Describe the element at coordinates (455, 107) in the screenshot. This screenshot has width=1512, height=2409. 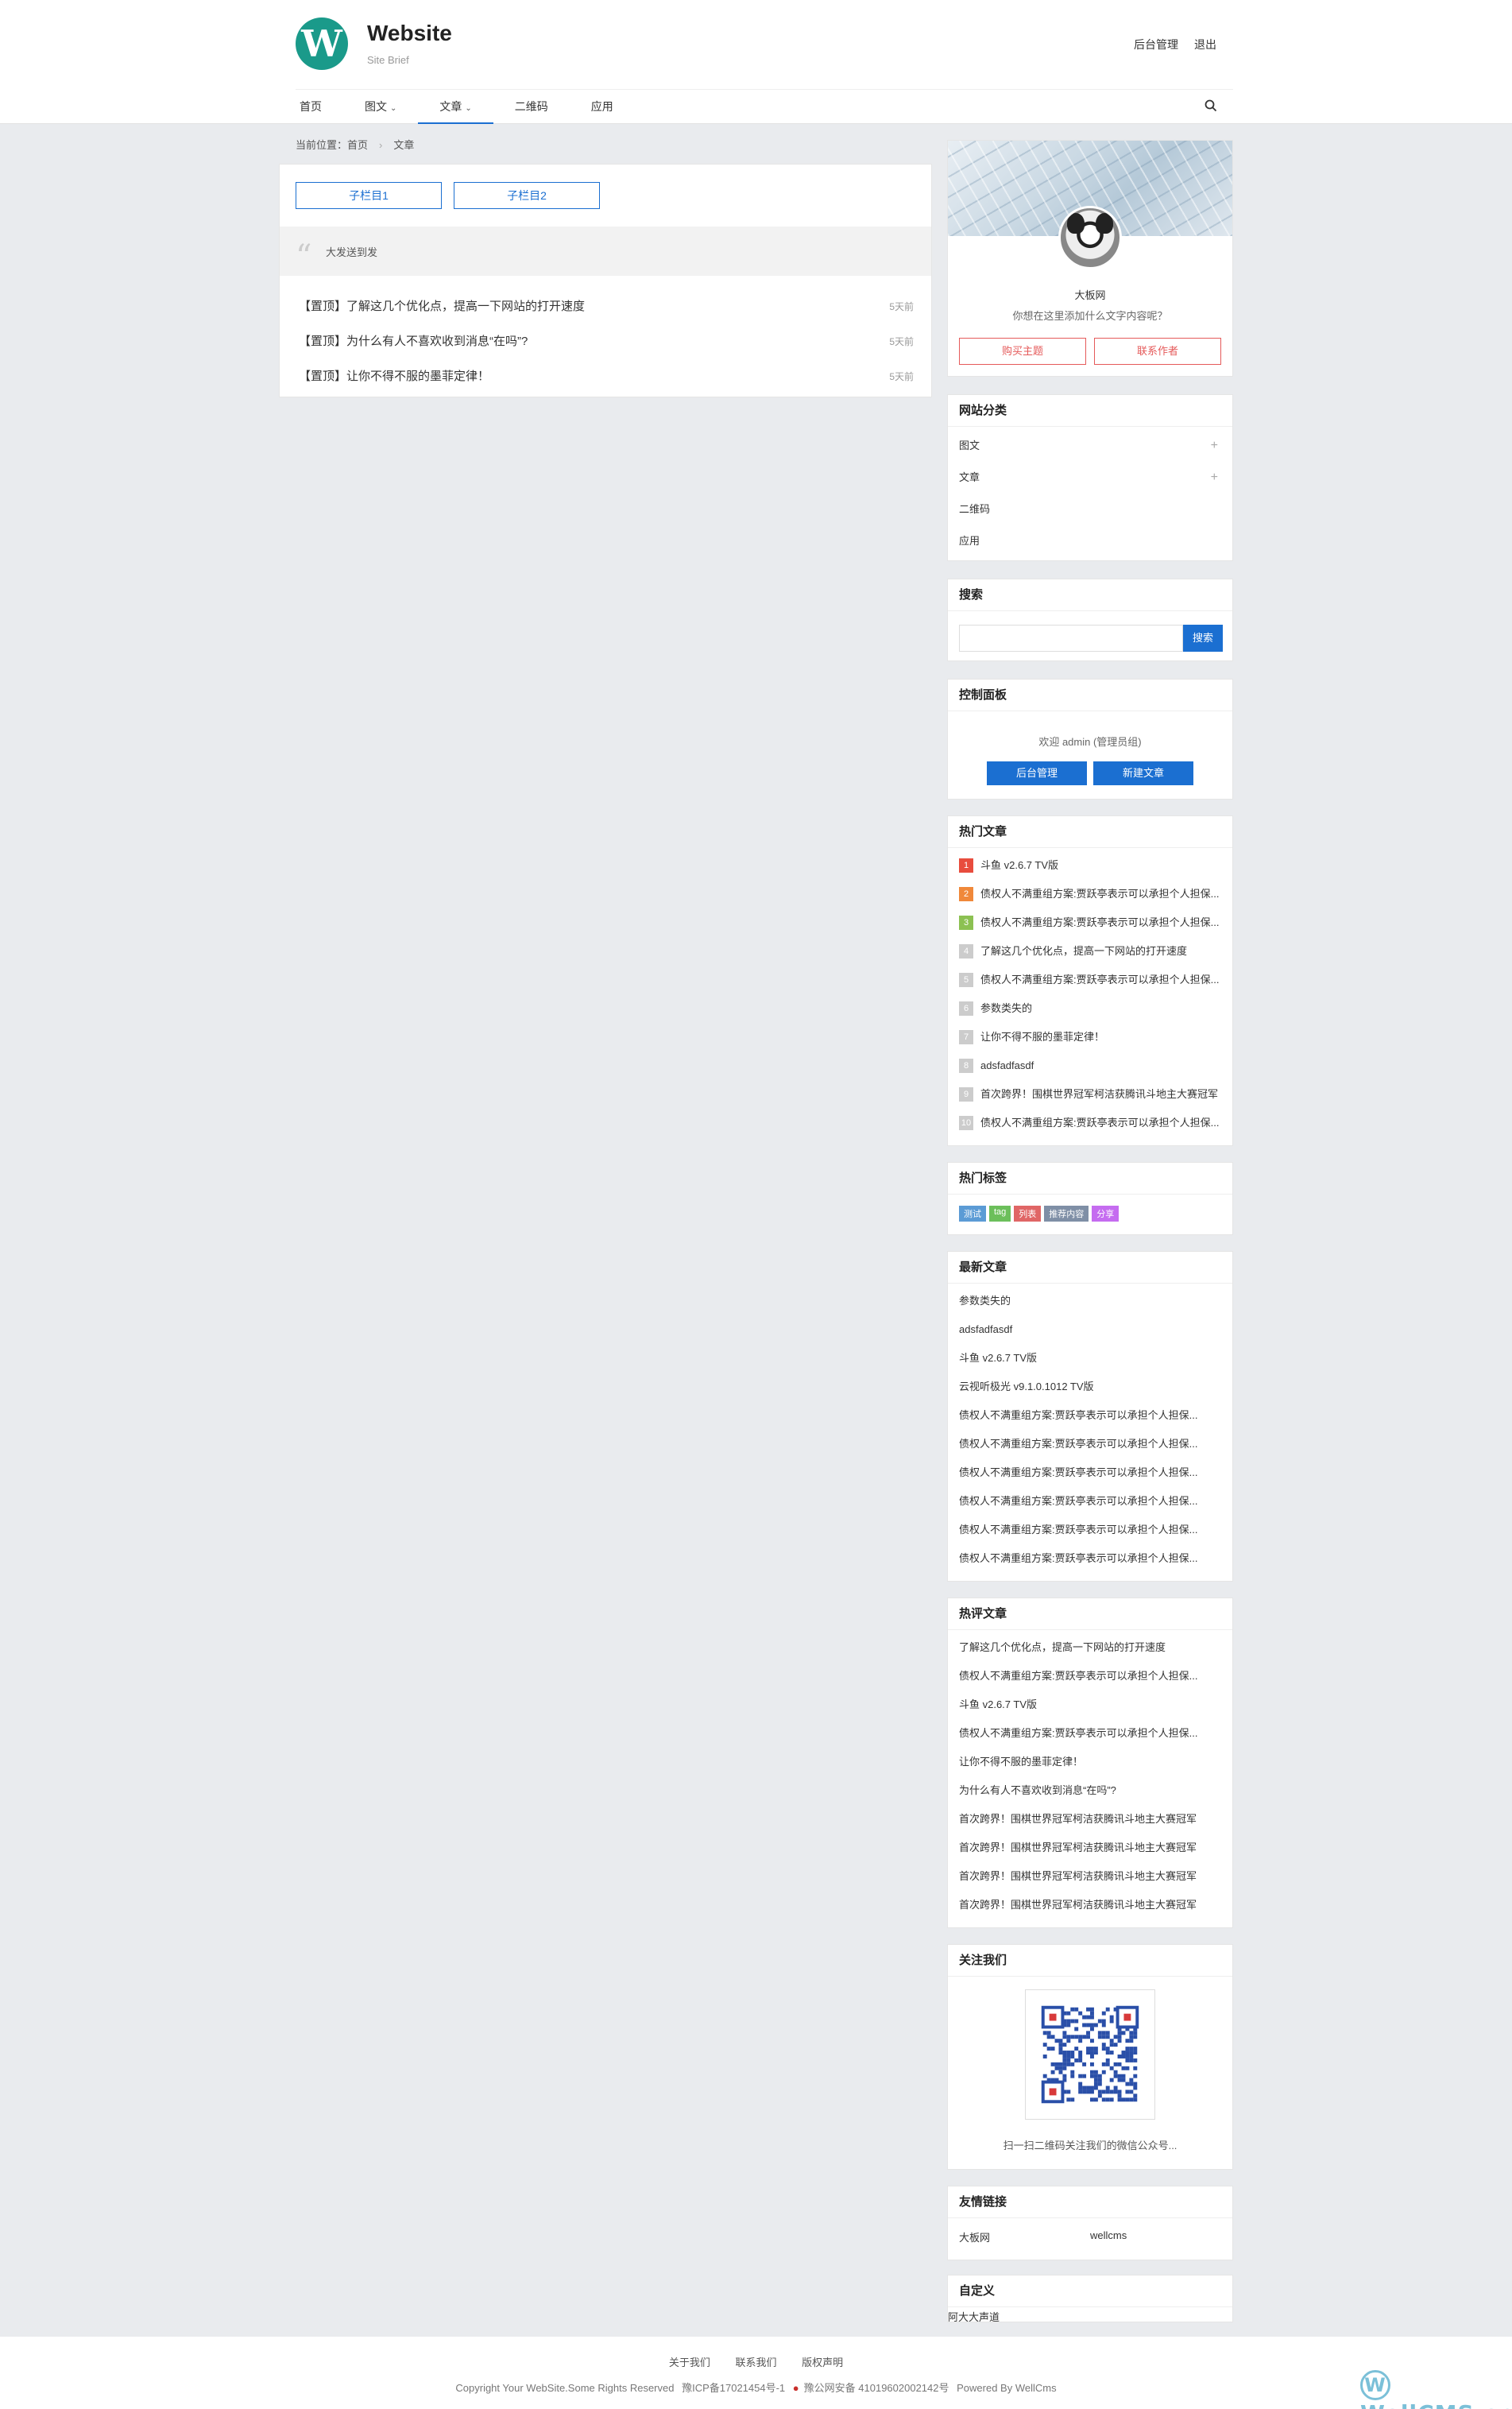
I see `nav-item-articles: 文章 ⌄` at that location.